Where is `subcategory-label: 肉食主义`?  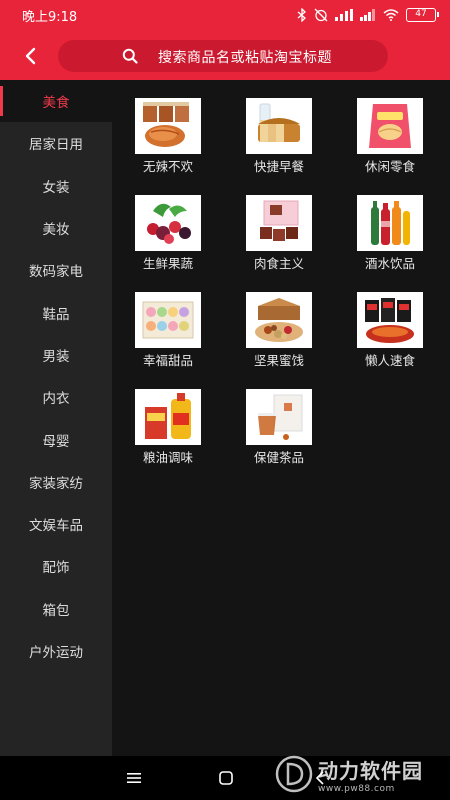
subcategory-label: 肉食主义 is located at coordinates (278, 263).